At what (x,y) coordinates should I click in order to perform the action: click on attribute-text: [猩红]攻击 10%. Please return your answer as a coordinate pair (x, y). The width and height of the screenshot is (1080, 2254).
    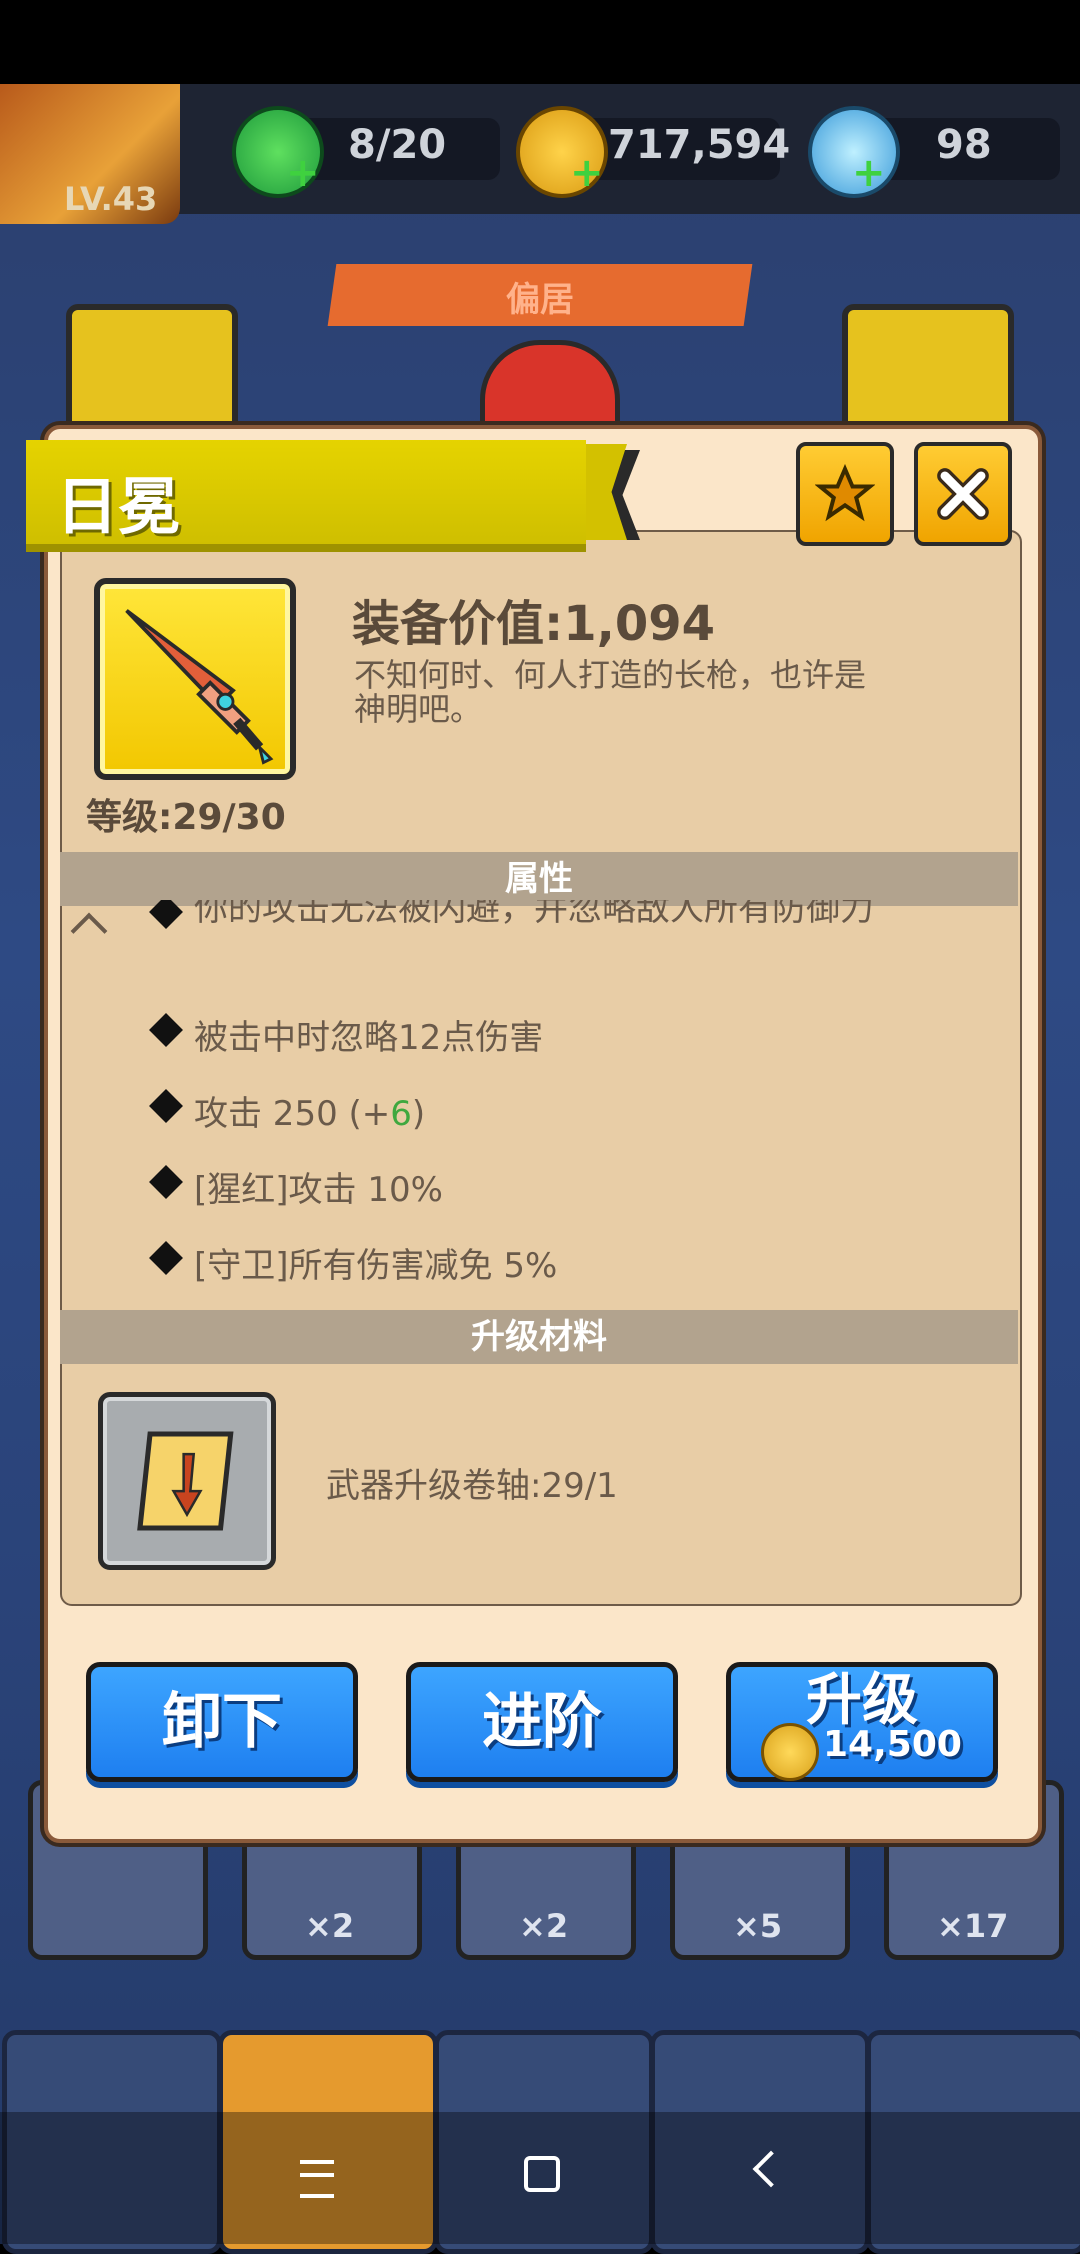
    Looking at the image, I should click on (318, 1190).